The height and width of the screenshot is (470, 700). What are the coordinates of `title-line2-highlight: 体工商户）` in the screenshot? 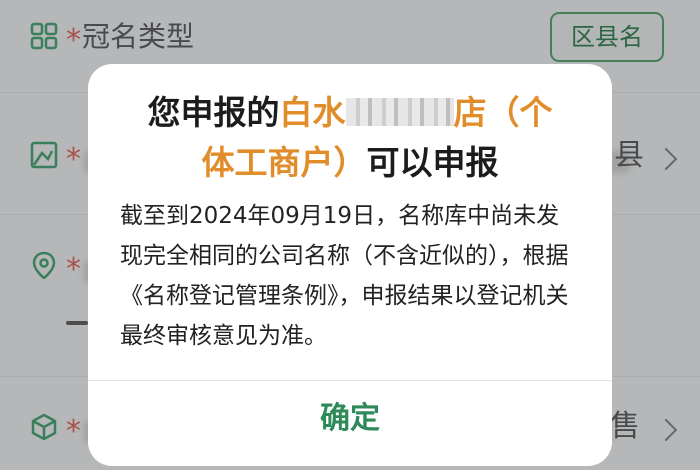 It's located at (284, 162).